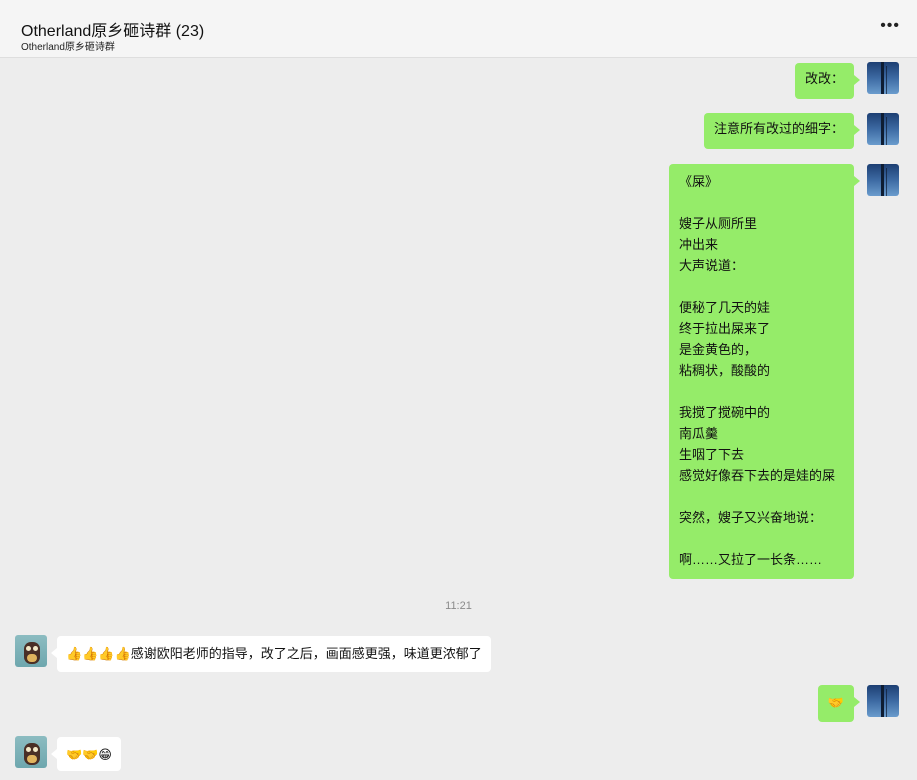 The width and height of the screenshot is (917, 780). I want to click on poem-line: 粘稠状，酸酸的, so click(725, 370).